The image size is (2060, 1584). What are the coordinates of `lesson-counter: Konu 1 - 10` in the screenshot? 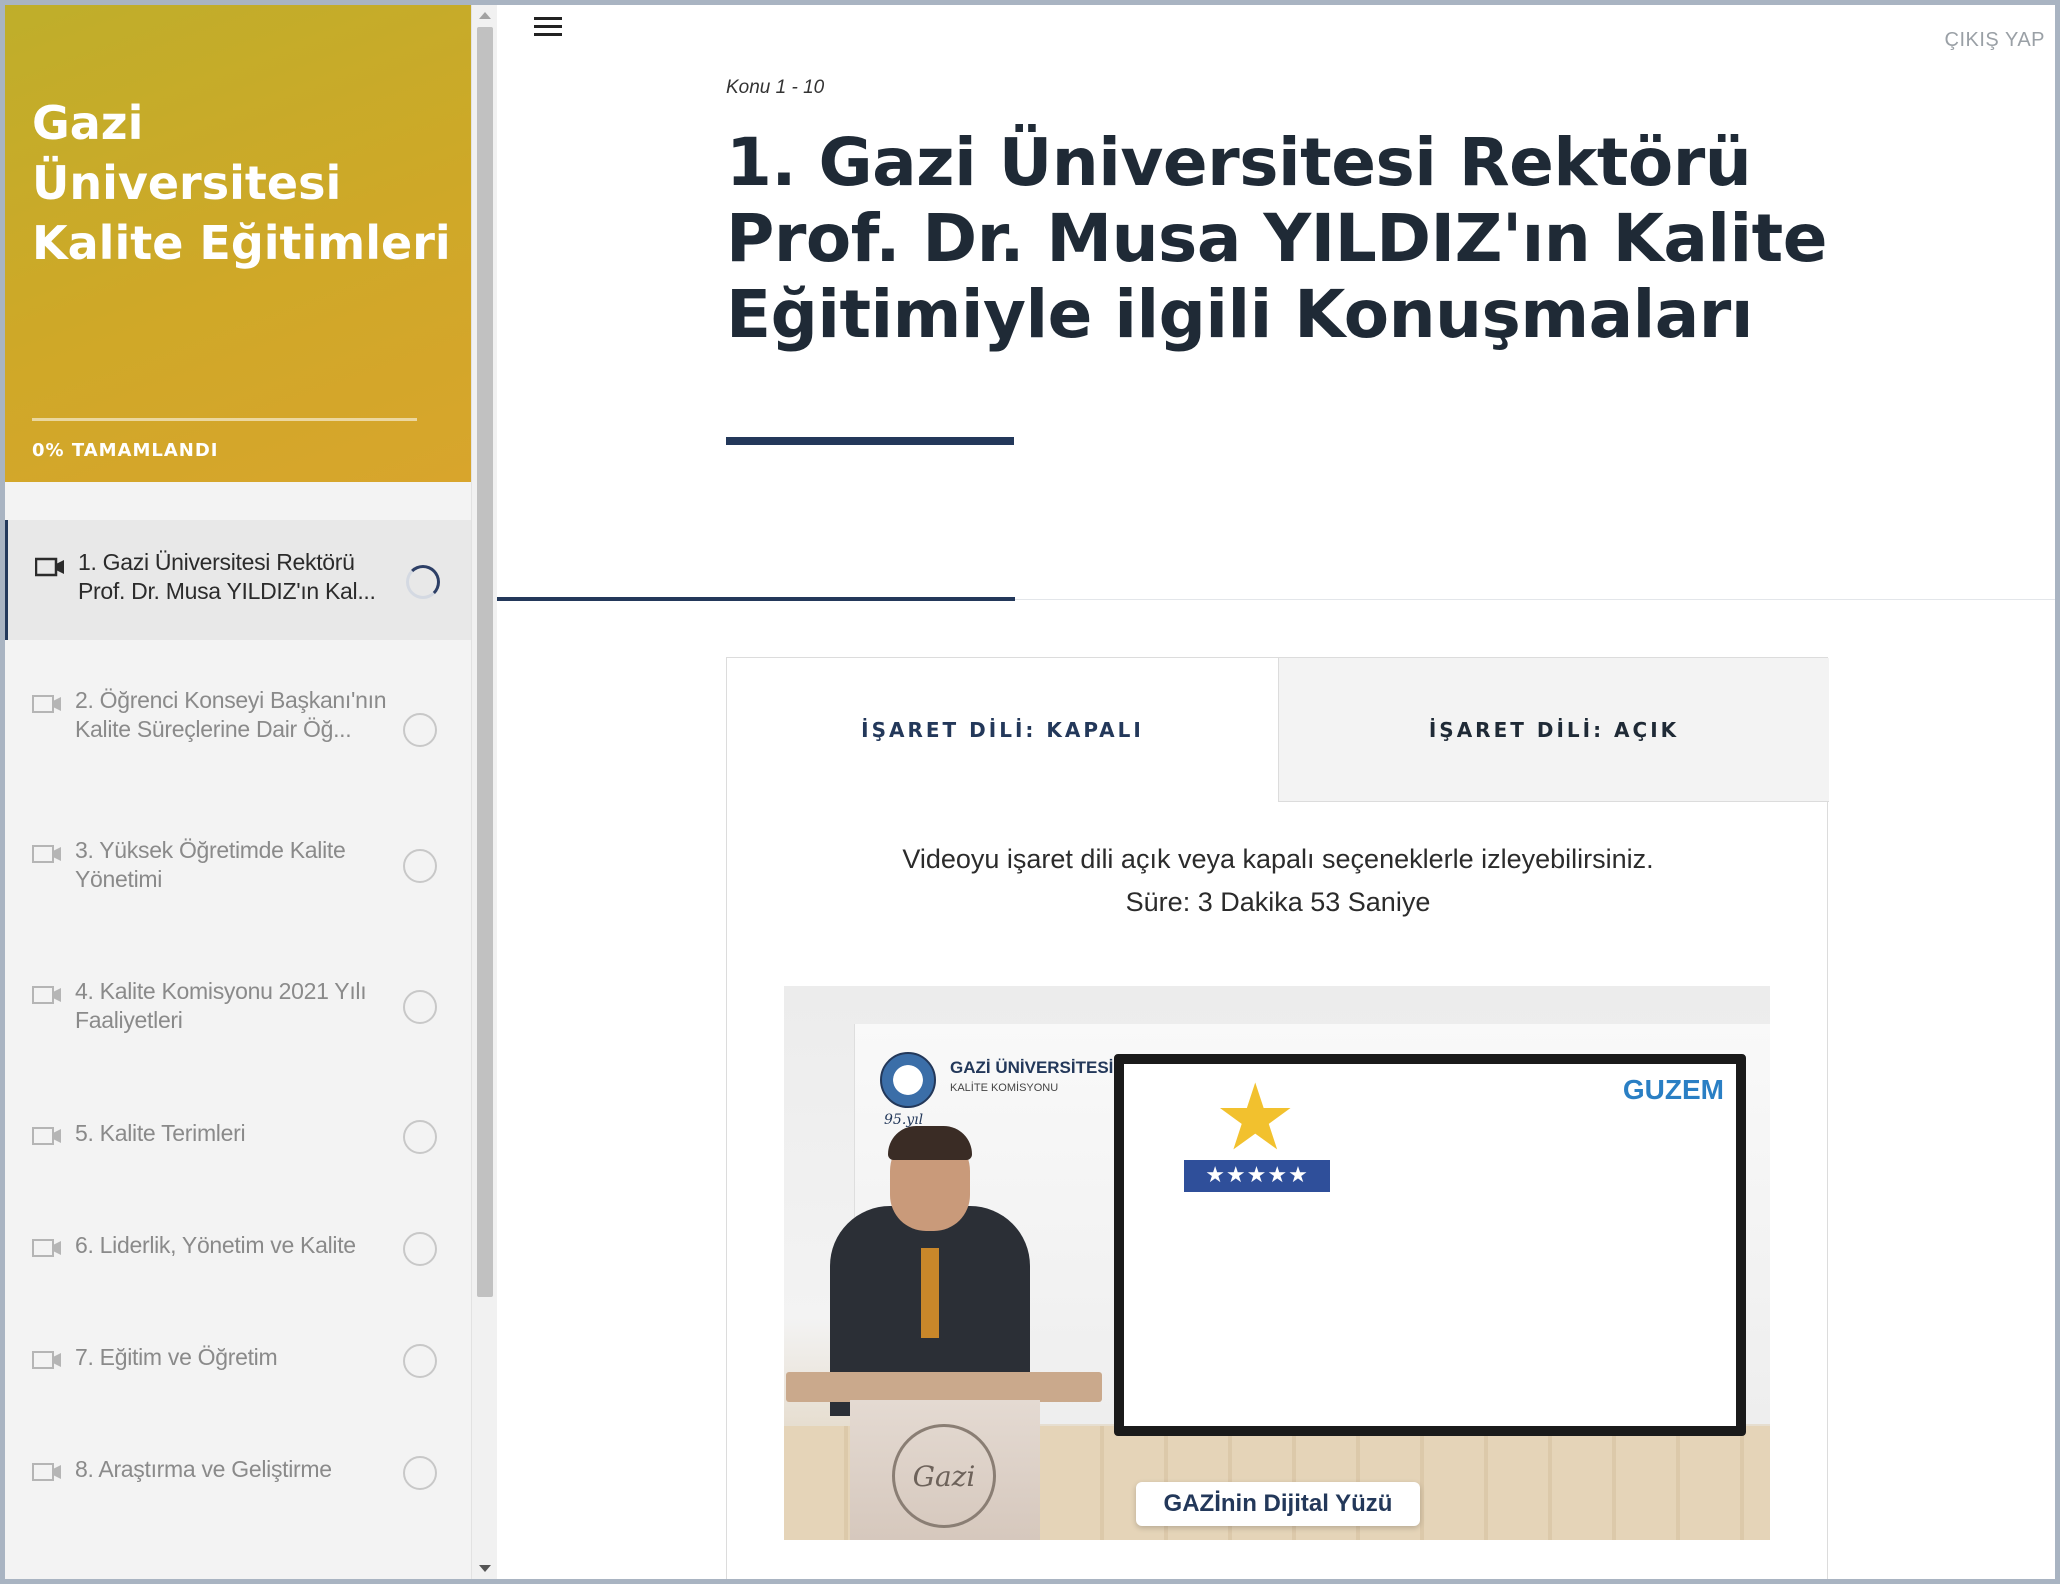 It's located at (775, 87).